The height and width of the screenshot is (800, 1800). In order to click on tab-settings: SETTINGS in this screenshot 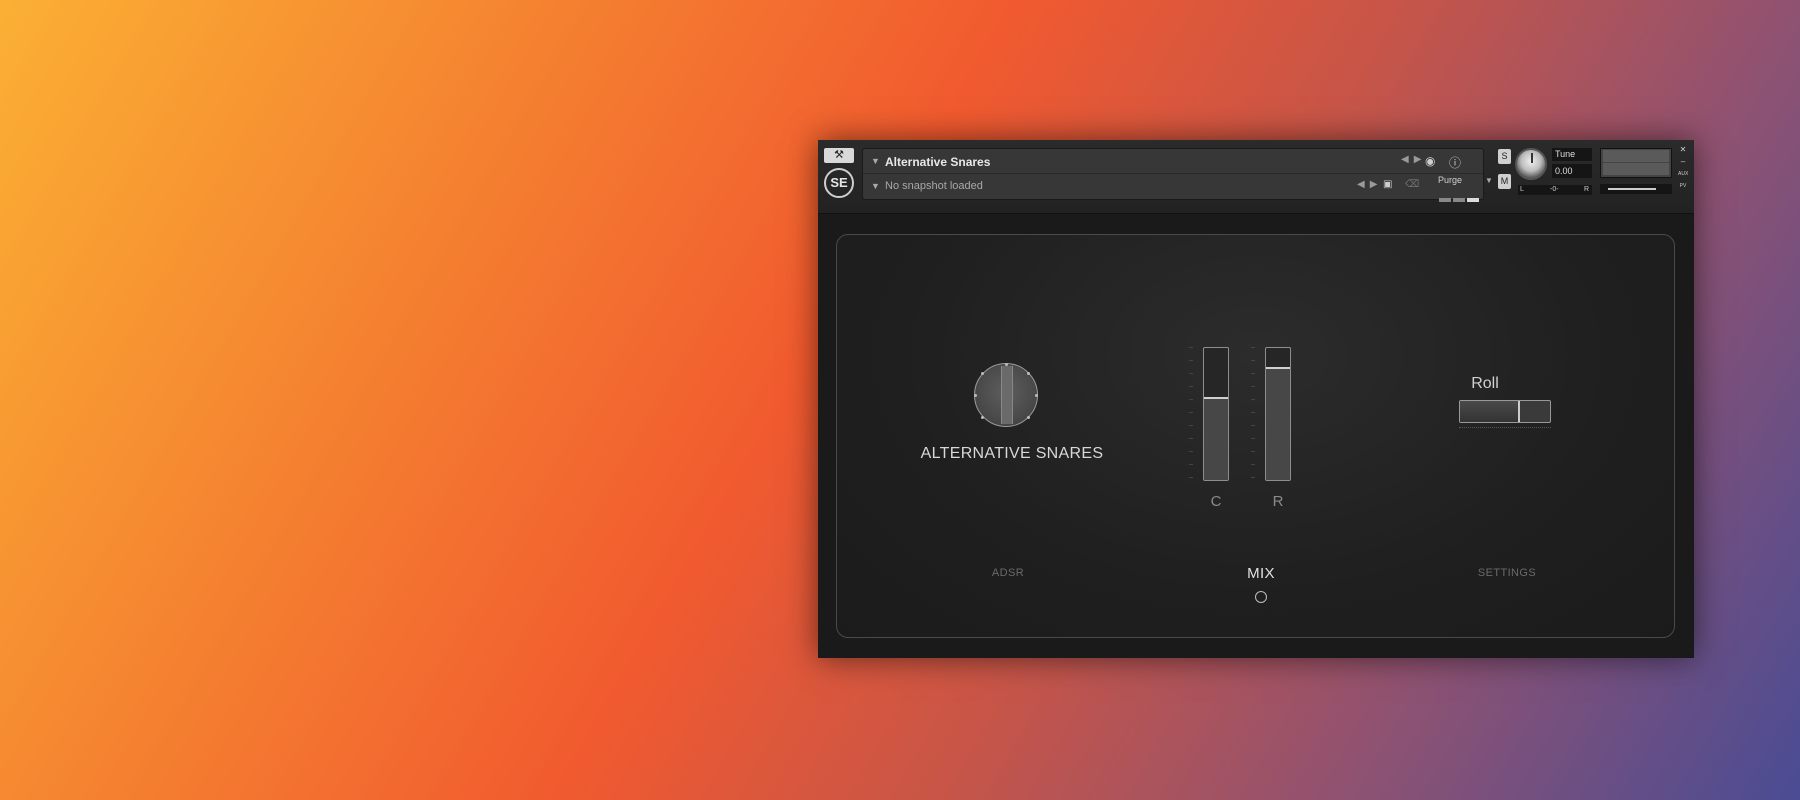, I will do `click(1507, 573)`.